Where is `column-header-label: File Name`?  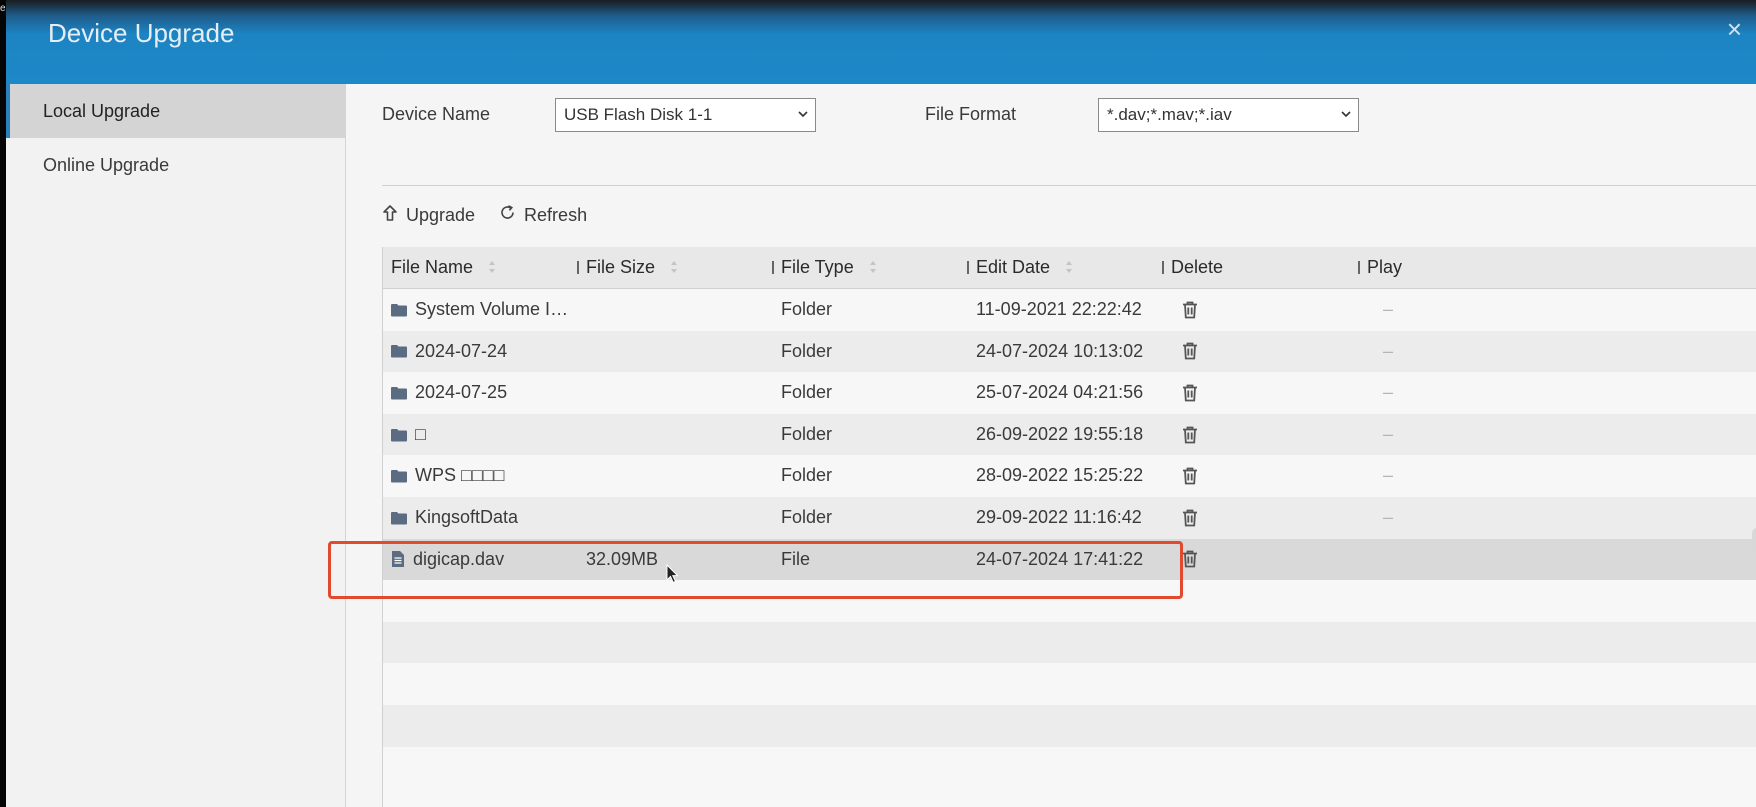 column-header-label: File Name is located at coordinates (432, 267).